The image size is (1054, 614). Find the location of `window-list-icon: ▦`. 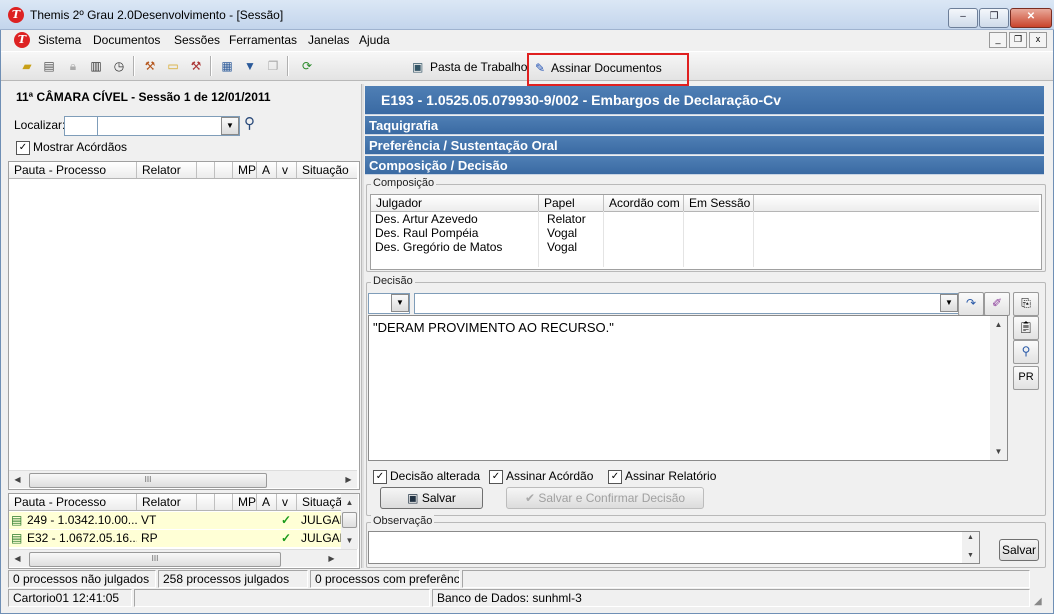

window-list-icon: ▦ is located at coordinates (227, 66).